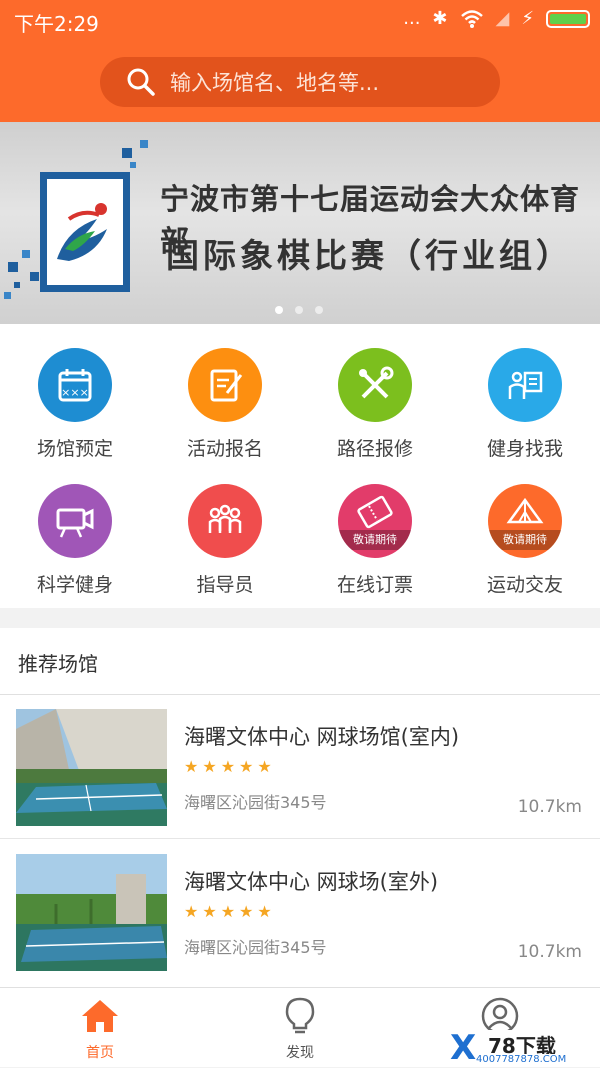  What do you see at coordinates (322, 737) in the screenshot?
I see `venue-name: 海曙文体中心 网球场馆(室内)` at bounding box center [322, 737].